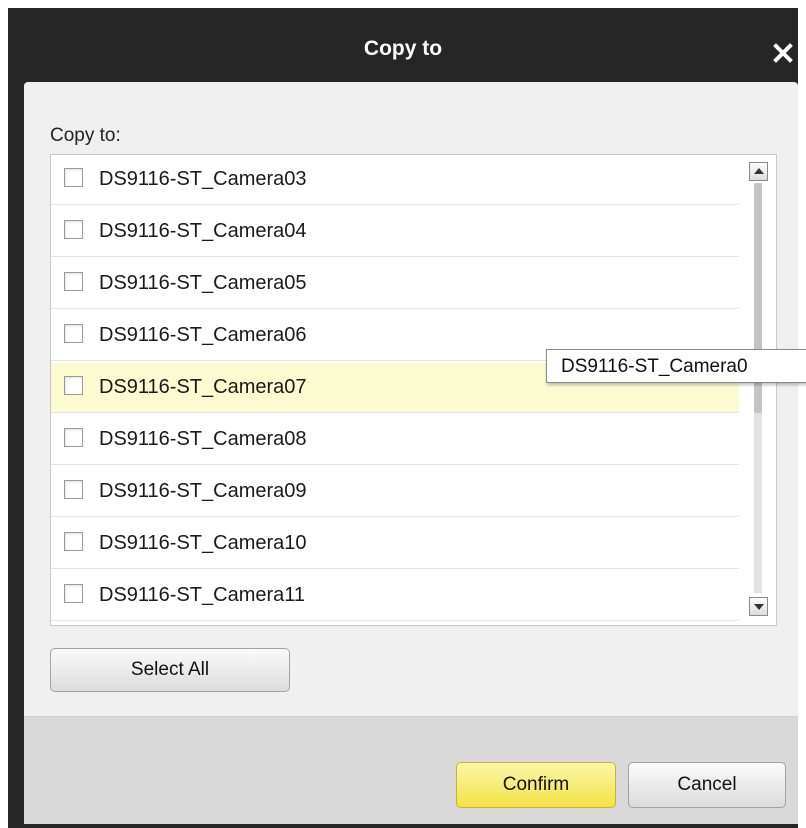  Describe the element at coordinates (758, 388) in the screenshot. I see `scroll-track` at that location.